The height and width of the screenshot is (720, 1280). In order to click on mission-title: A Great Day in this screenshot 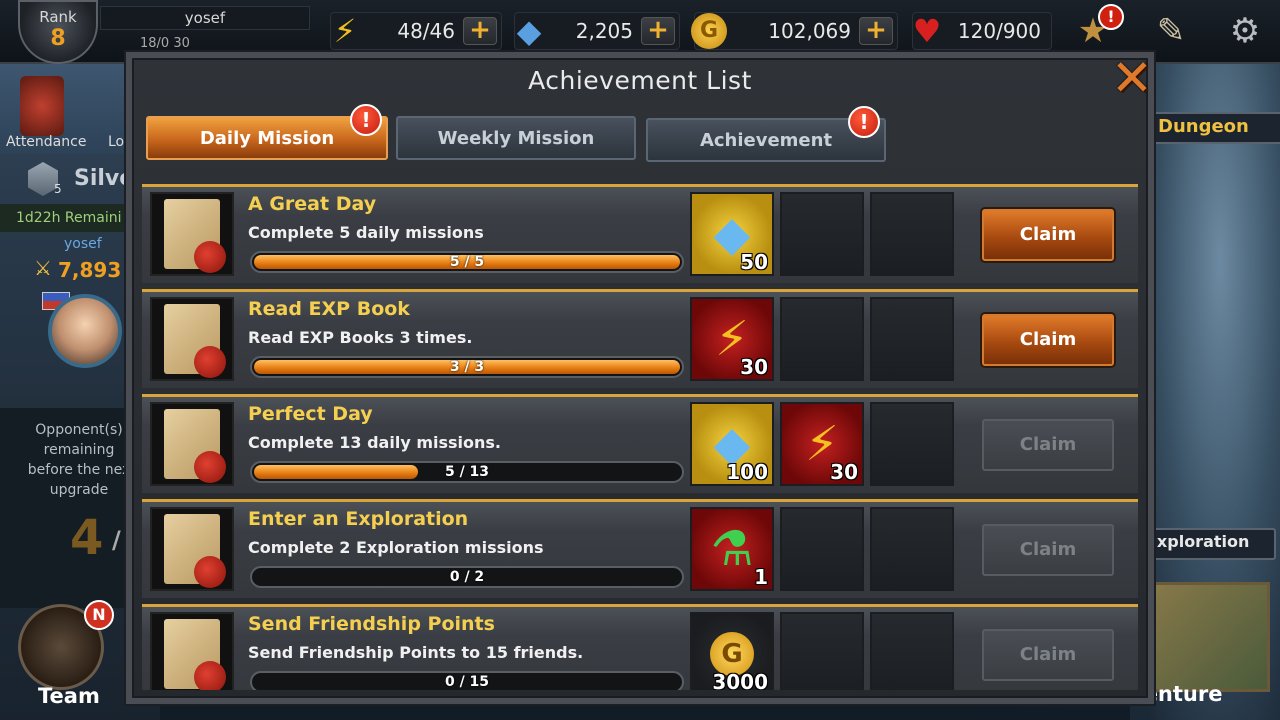, I will do `click(312, 204)`.